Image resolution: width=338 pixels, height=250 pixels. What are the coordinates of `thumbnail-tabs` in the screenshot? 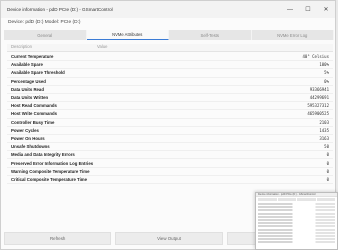 It's located at (296, 199).